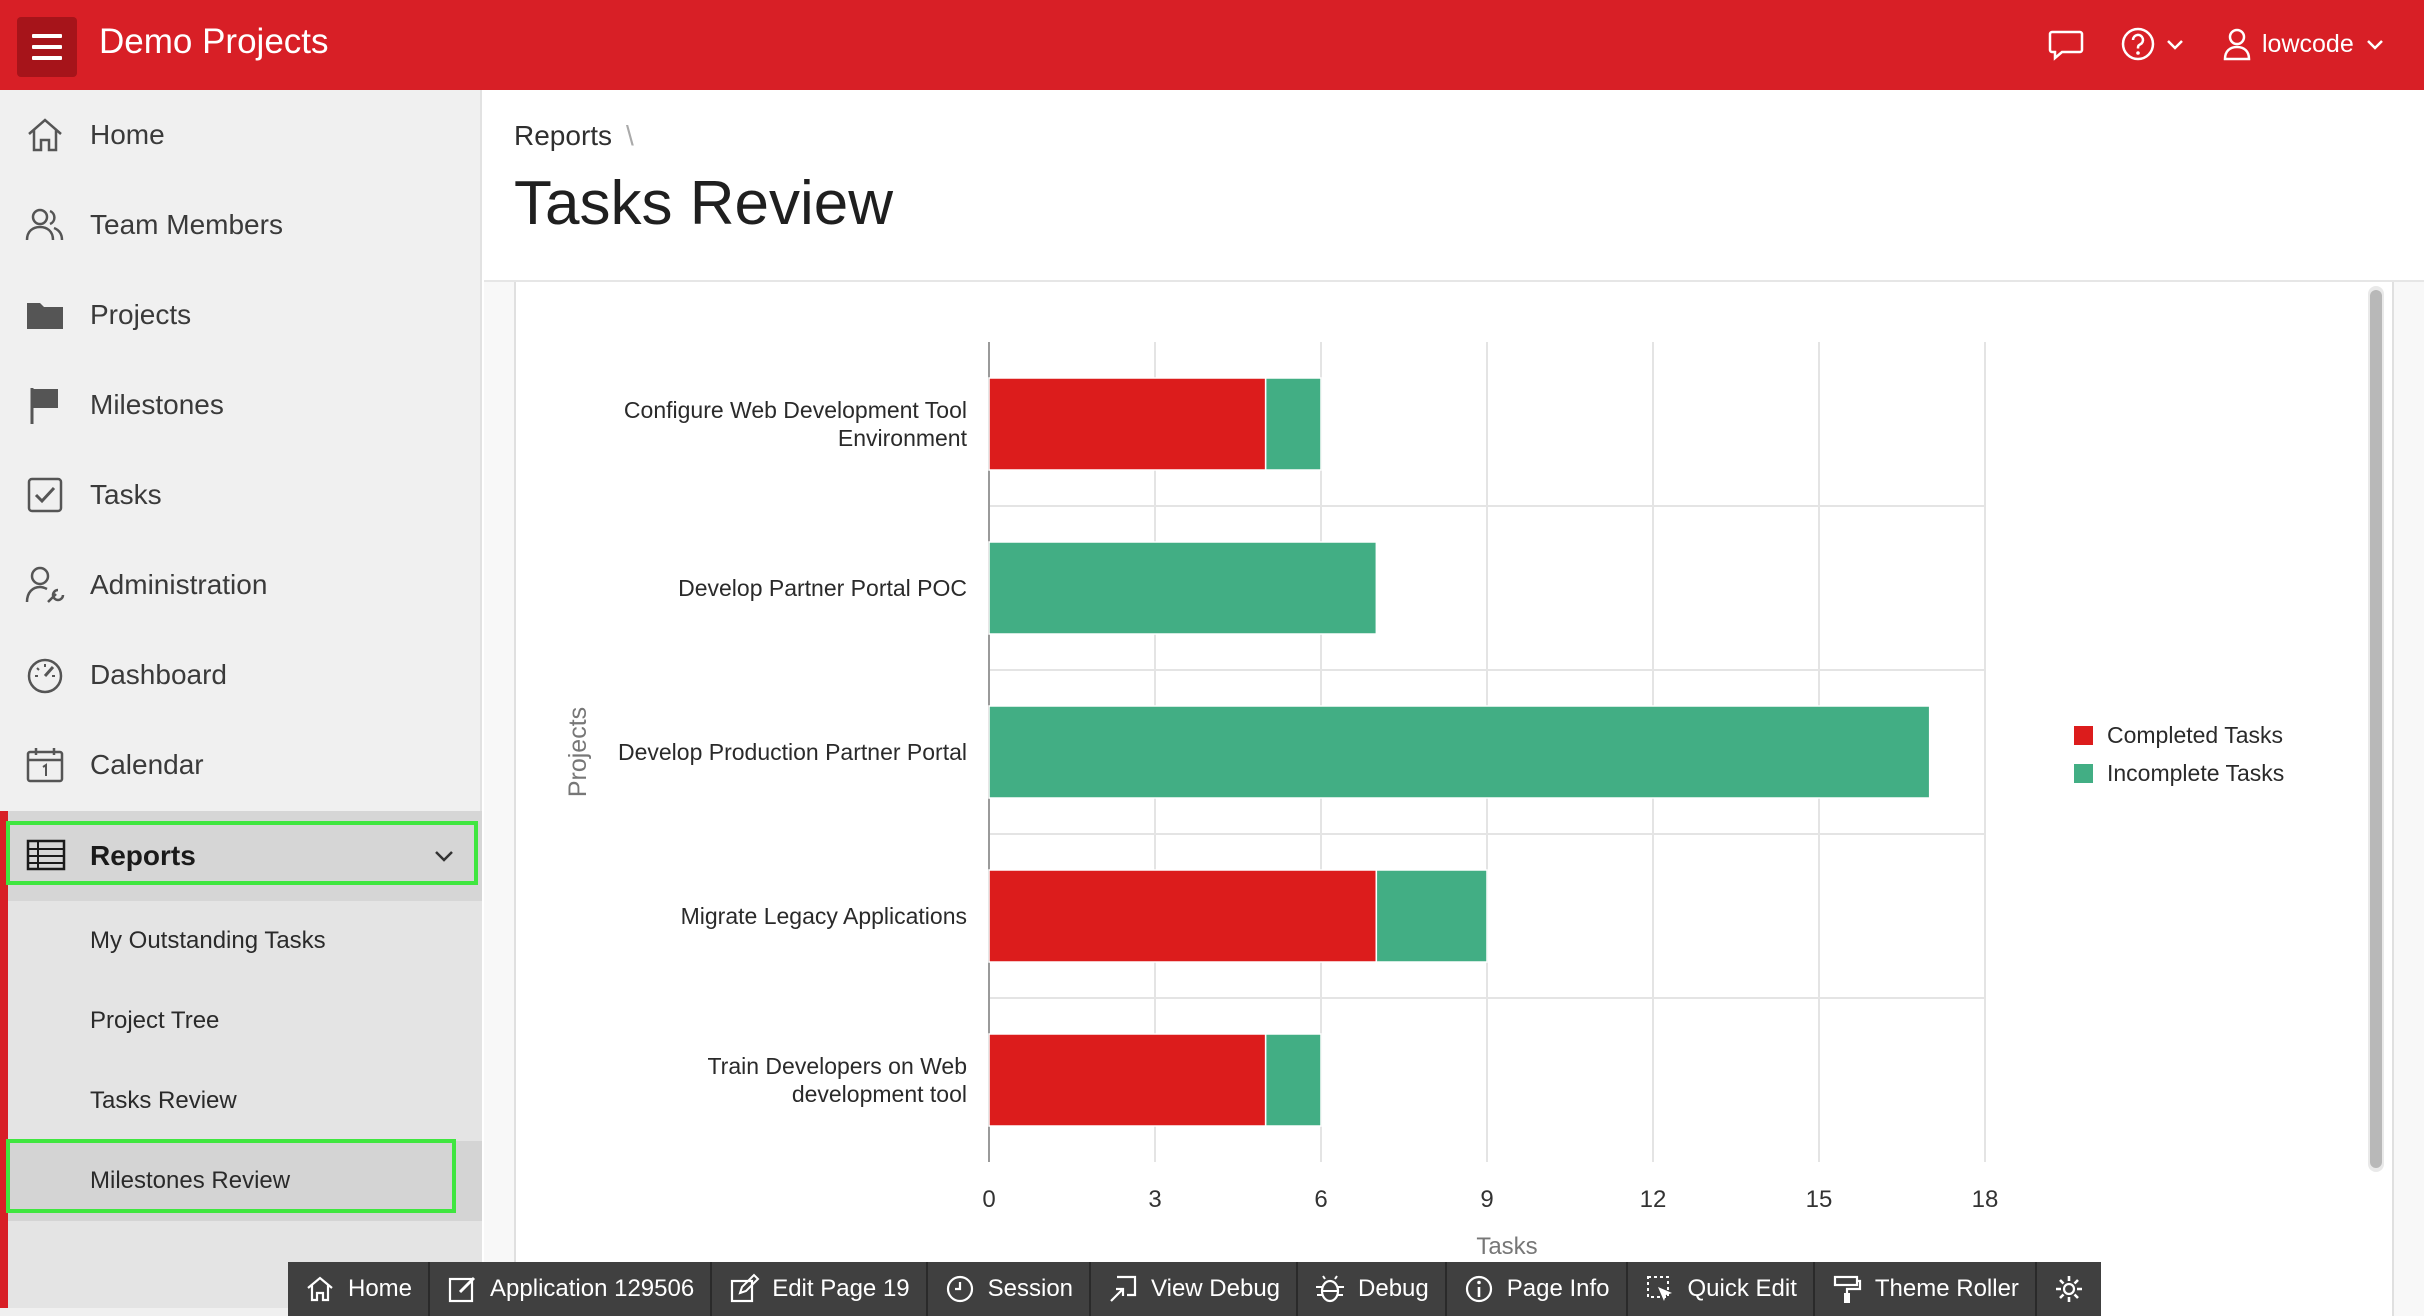 This screenshot has height=1316, width=2430. I want to click on devbar-label: Home, so click(380, 1288).